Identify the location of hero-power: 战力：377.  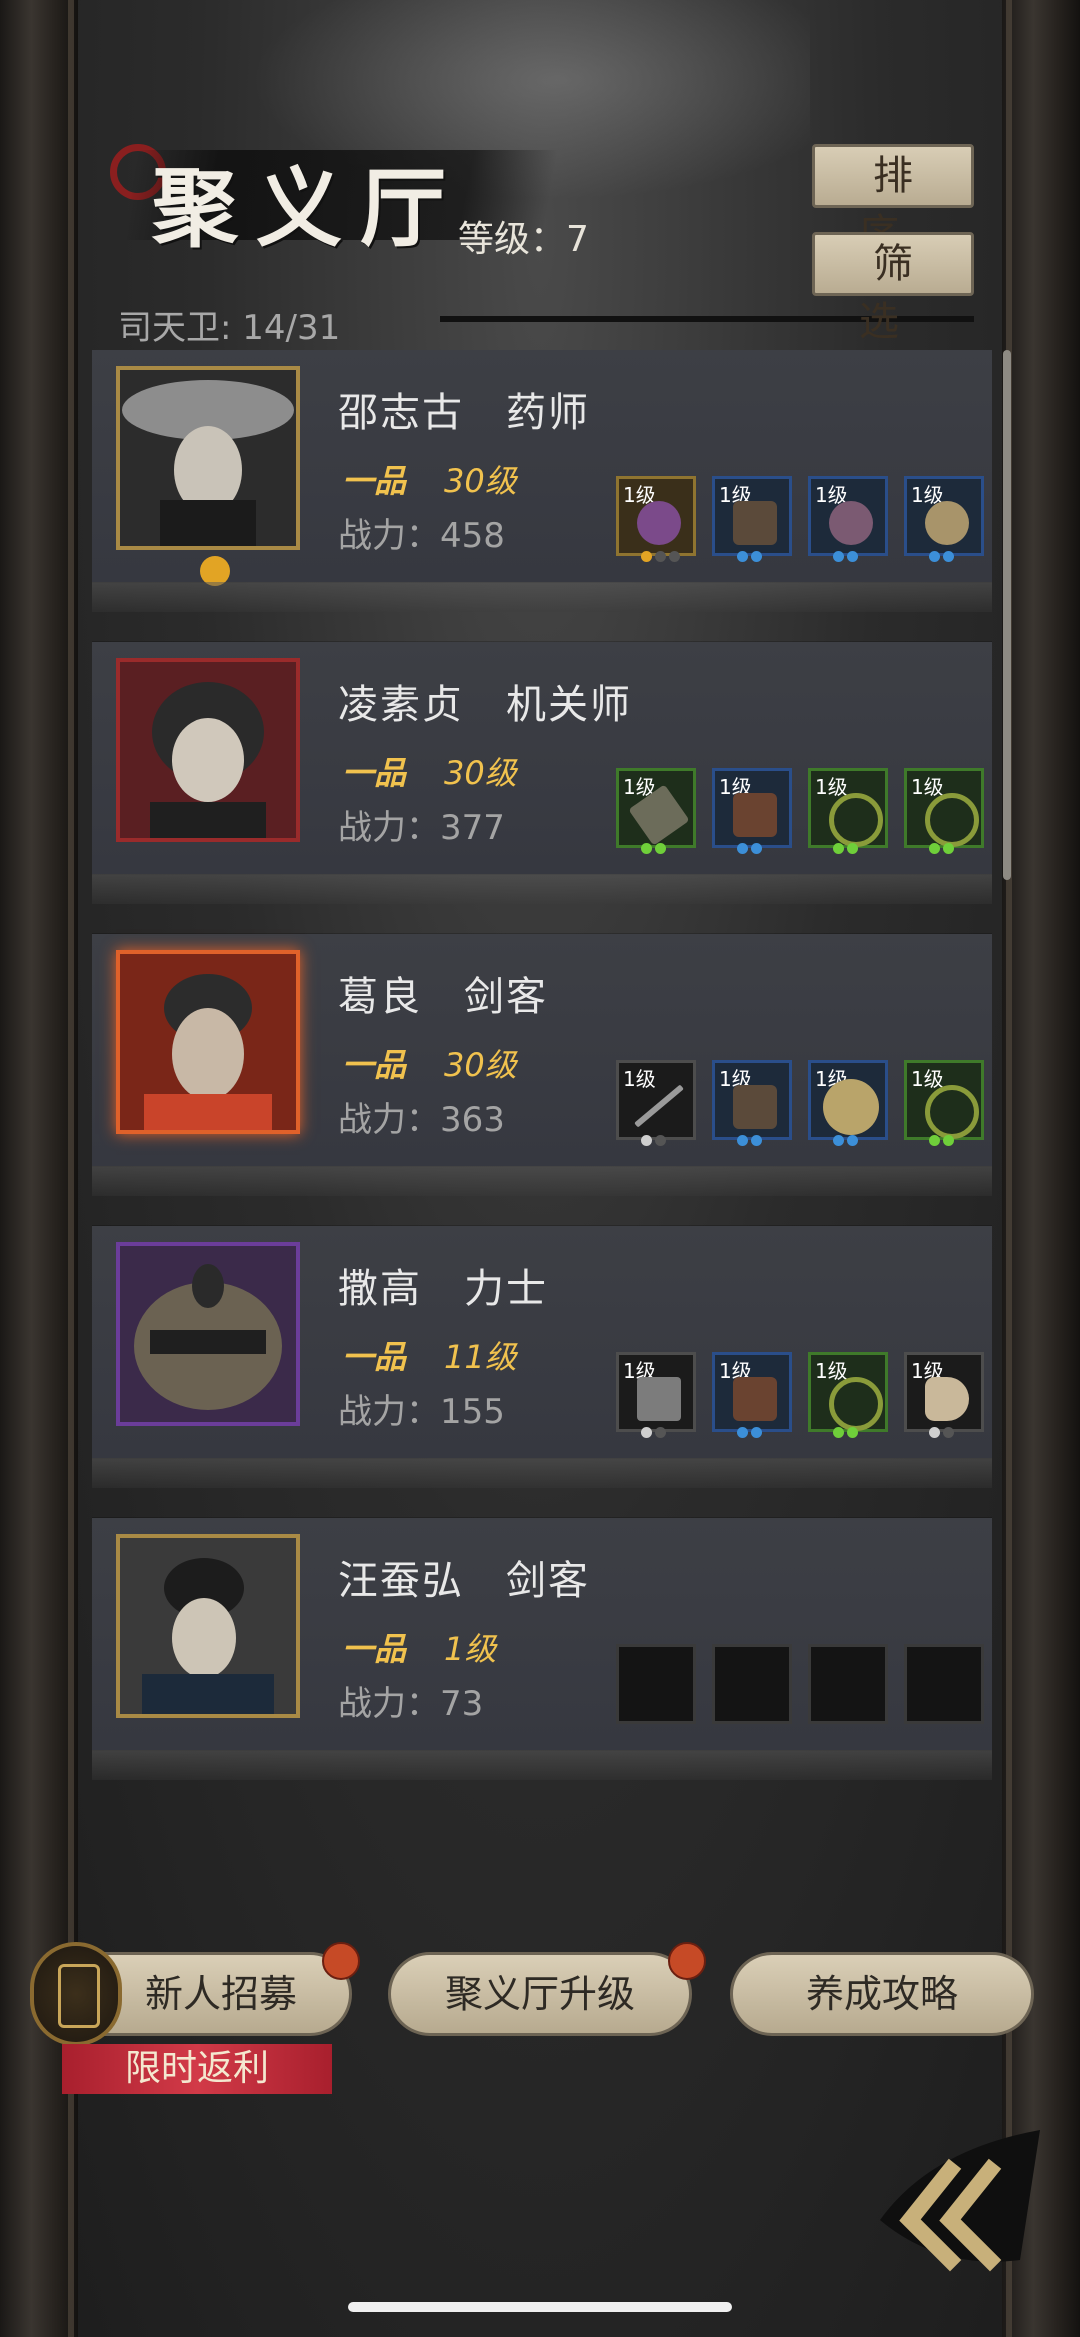
(421, 828).